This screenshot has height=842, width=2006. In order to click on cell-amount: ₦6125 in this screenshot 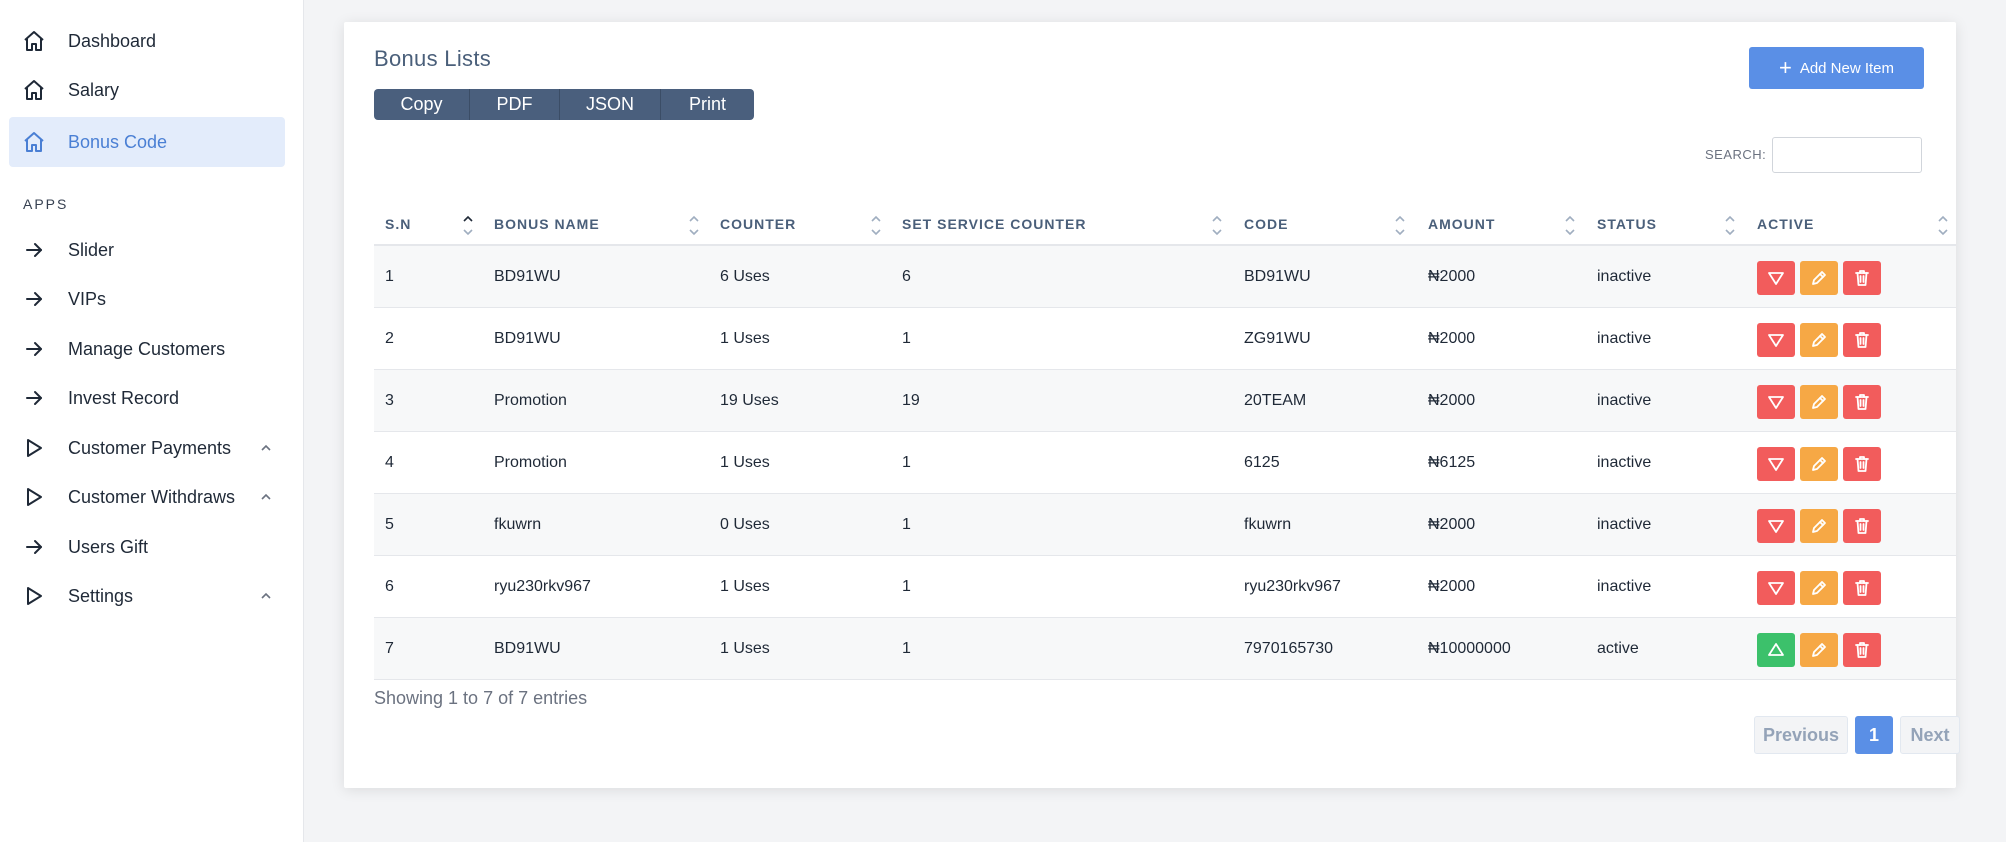, I will do `click(1452, 462)`.